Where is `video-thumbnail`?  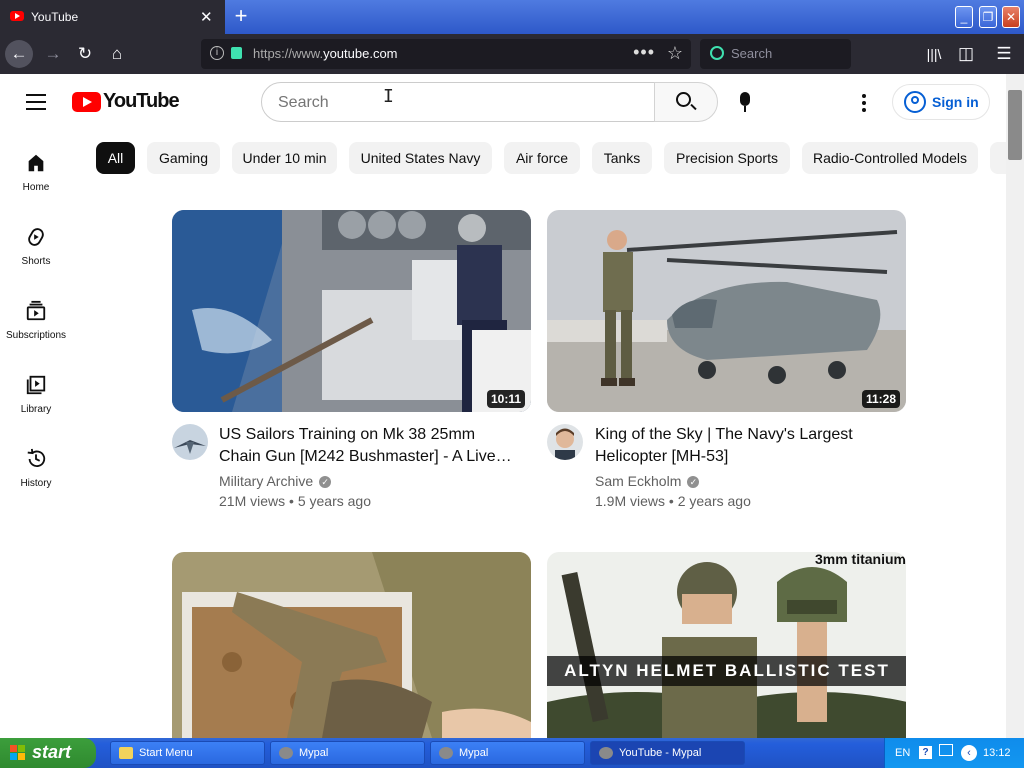
video-thumbnail is located at coordinates (351, 645).